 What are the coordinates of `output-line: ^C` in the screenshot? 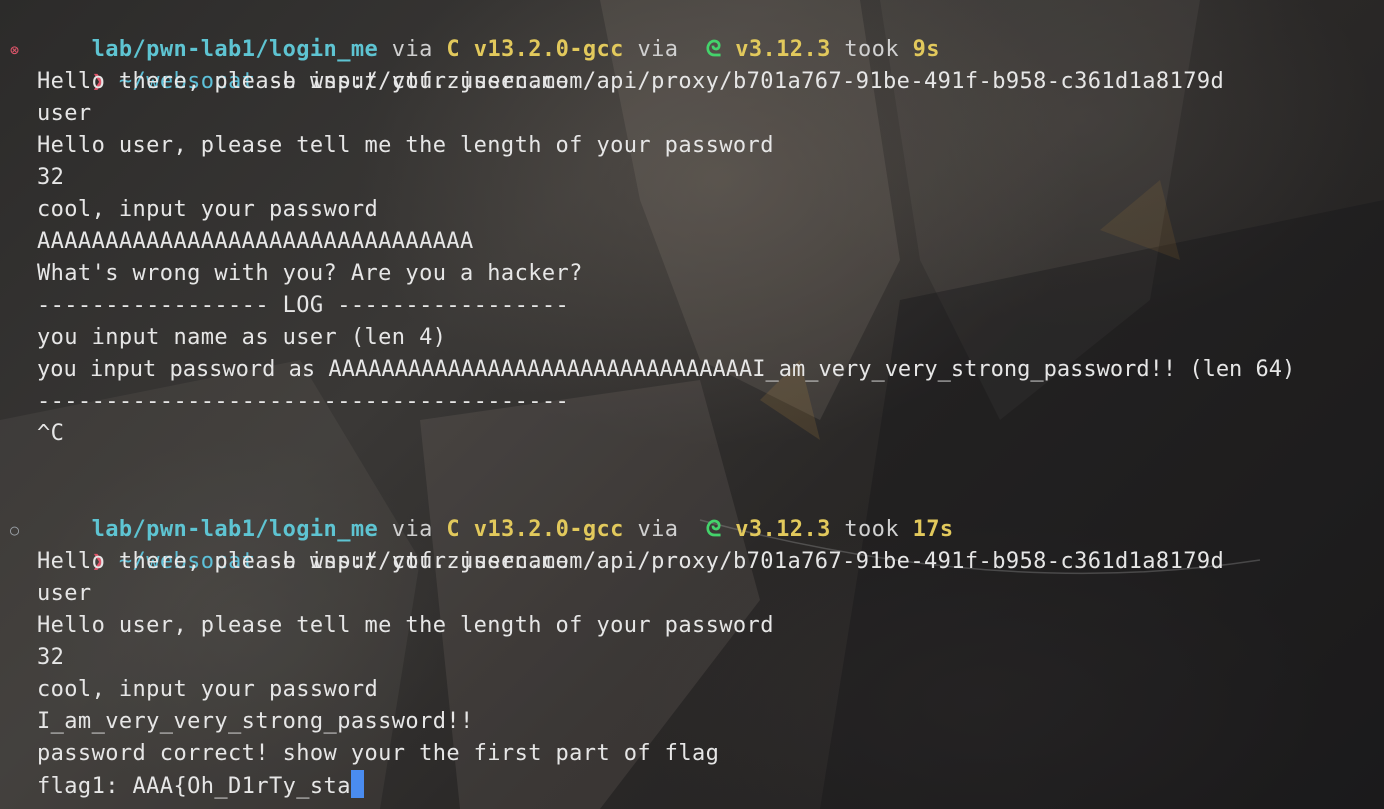 It's located at (51, 433).